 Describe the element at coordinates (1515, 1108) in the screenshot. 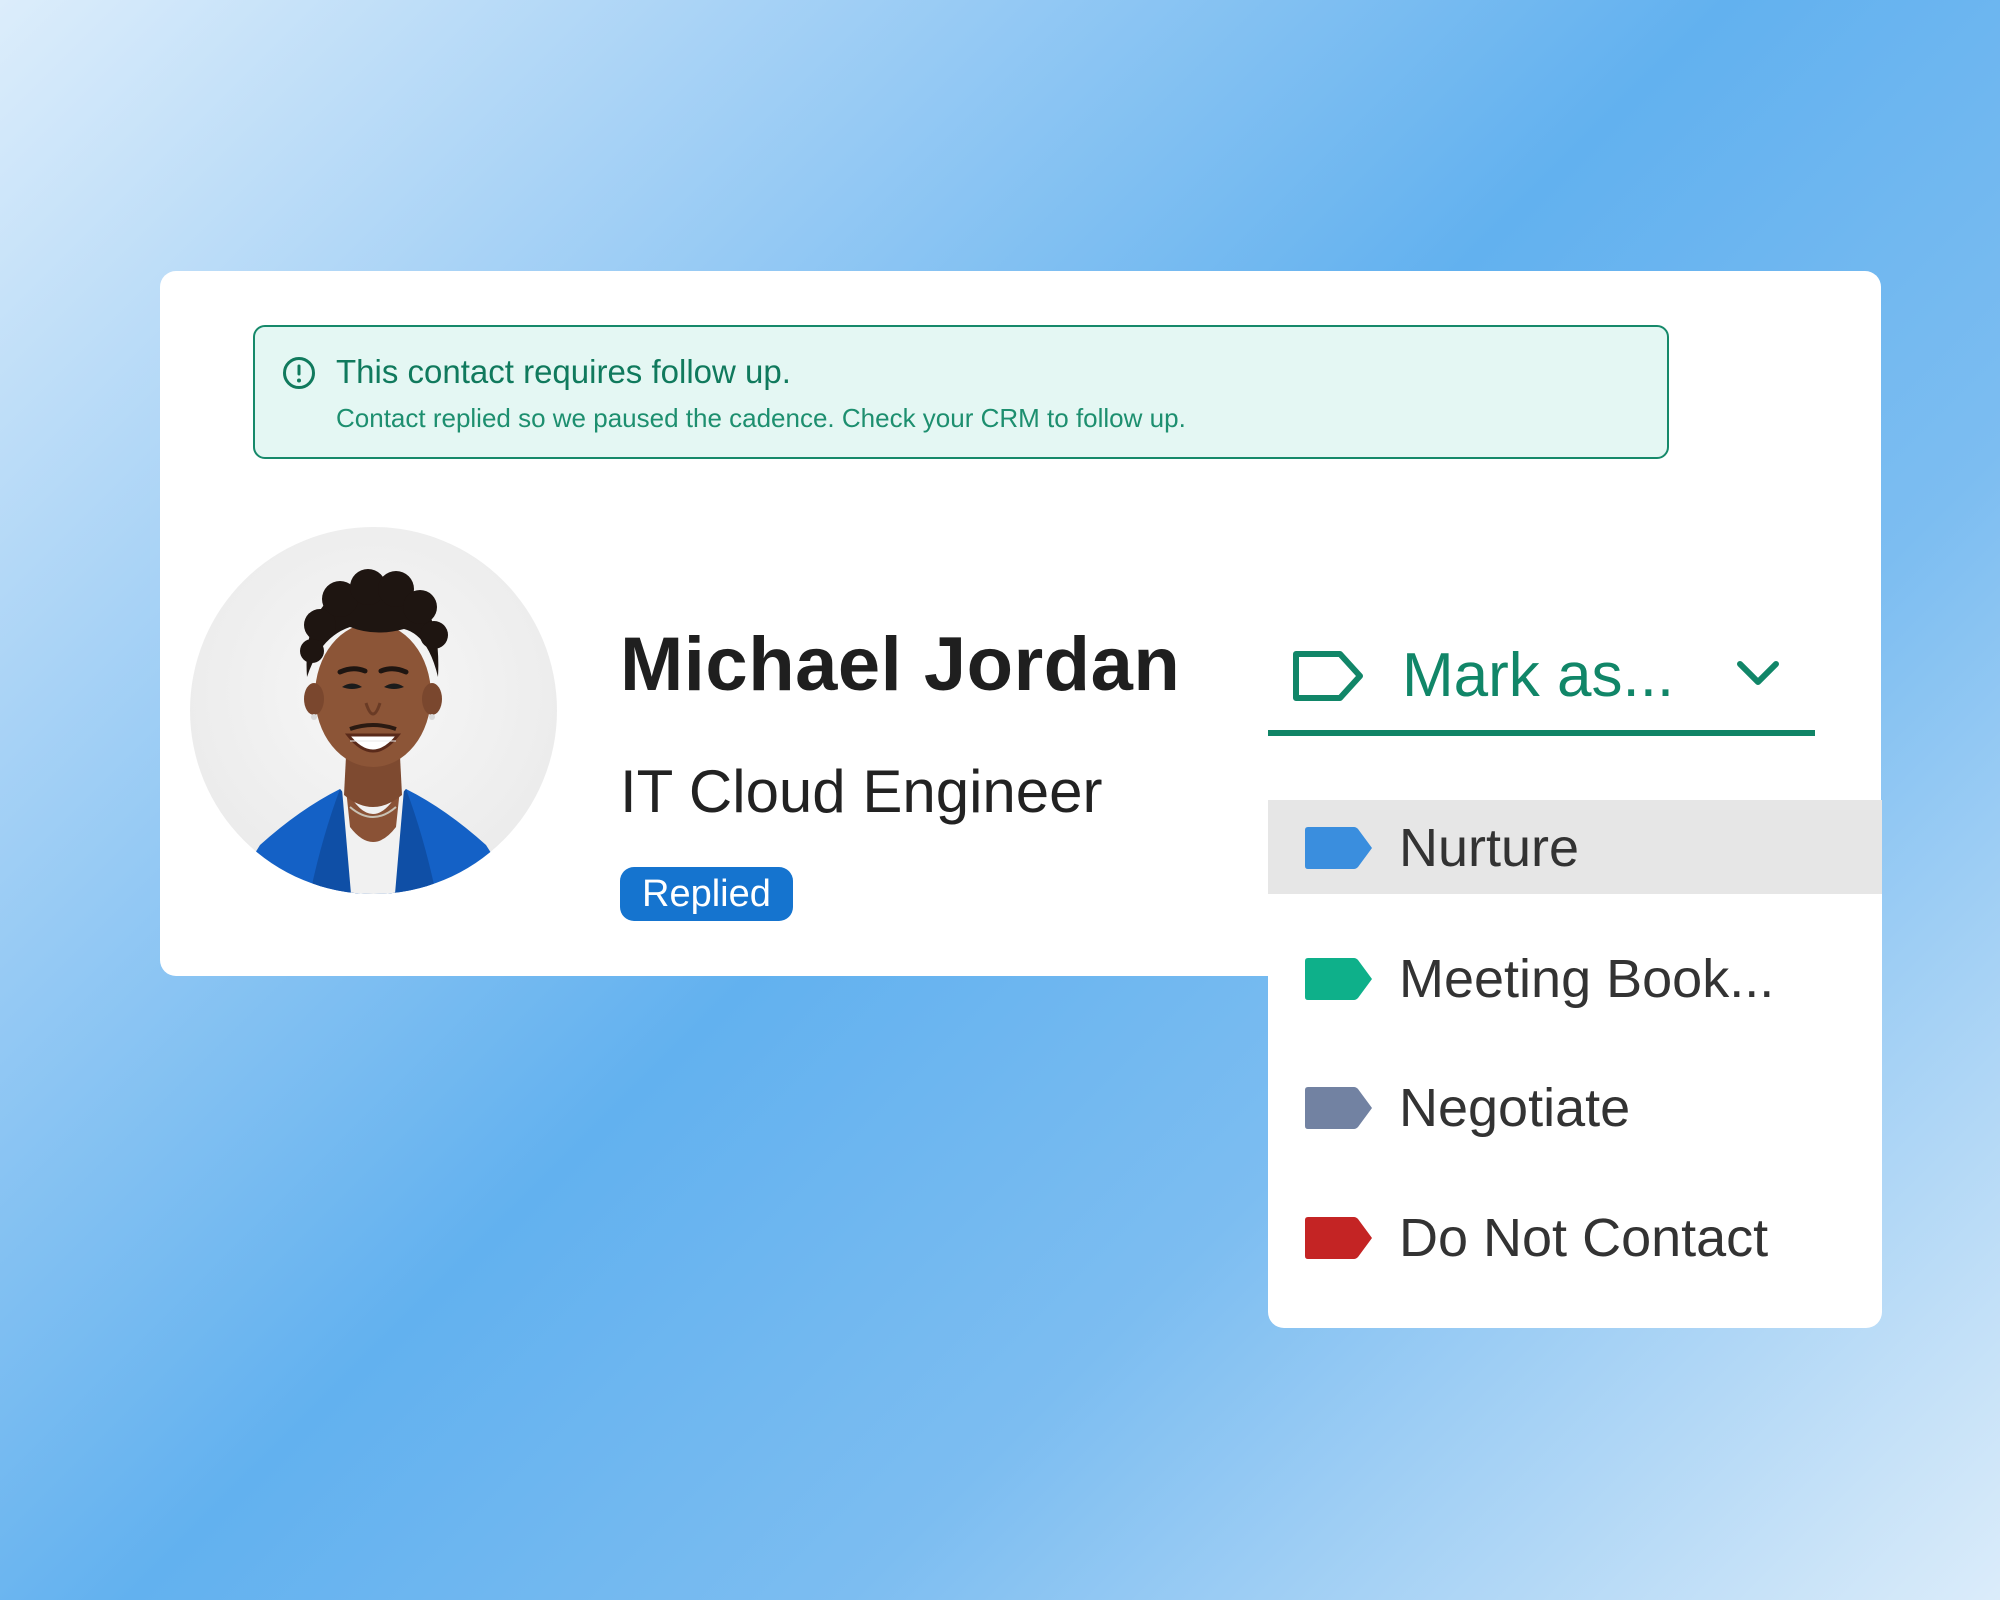

I see `menu-item-label: Negotiate` at that location.